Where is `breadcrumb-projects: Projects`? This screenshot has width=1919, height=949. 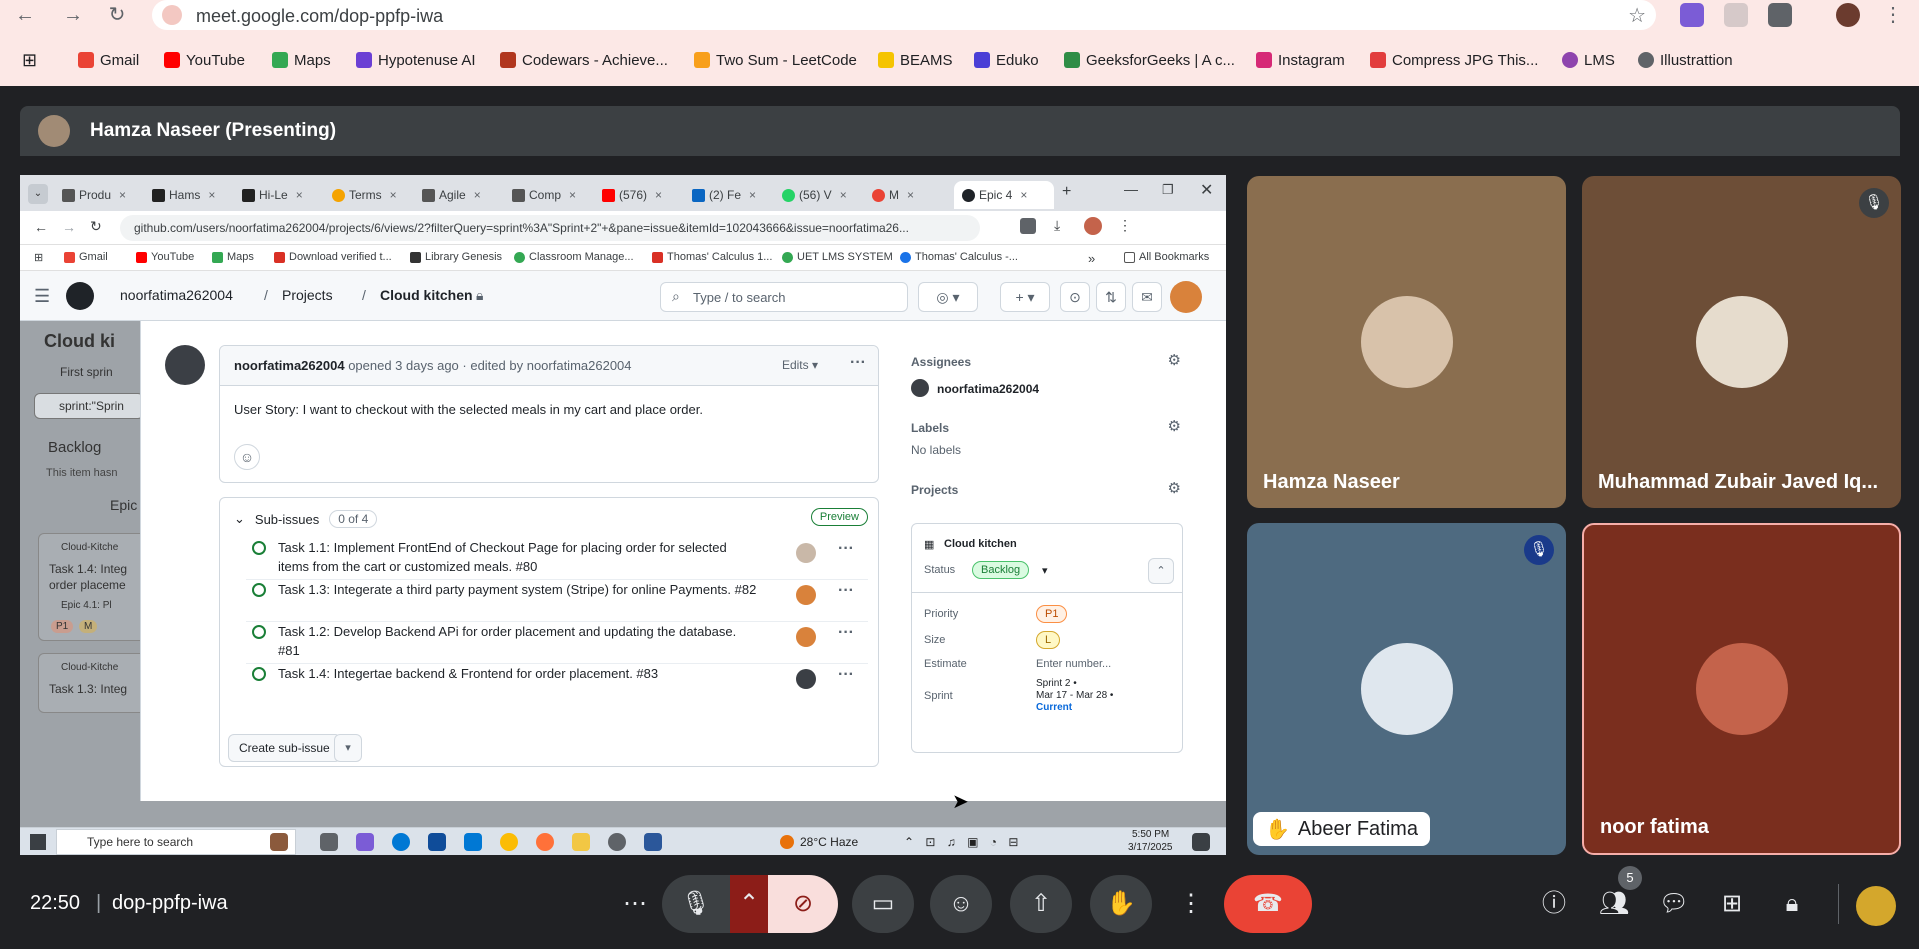 breadcrumb-projects: Projects is located at coordinates (307, 295).